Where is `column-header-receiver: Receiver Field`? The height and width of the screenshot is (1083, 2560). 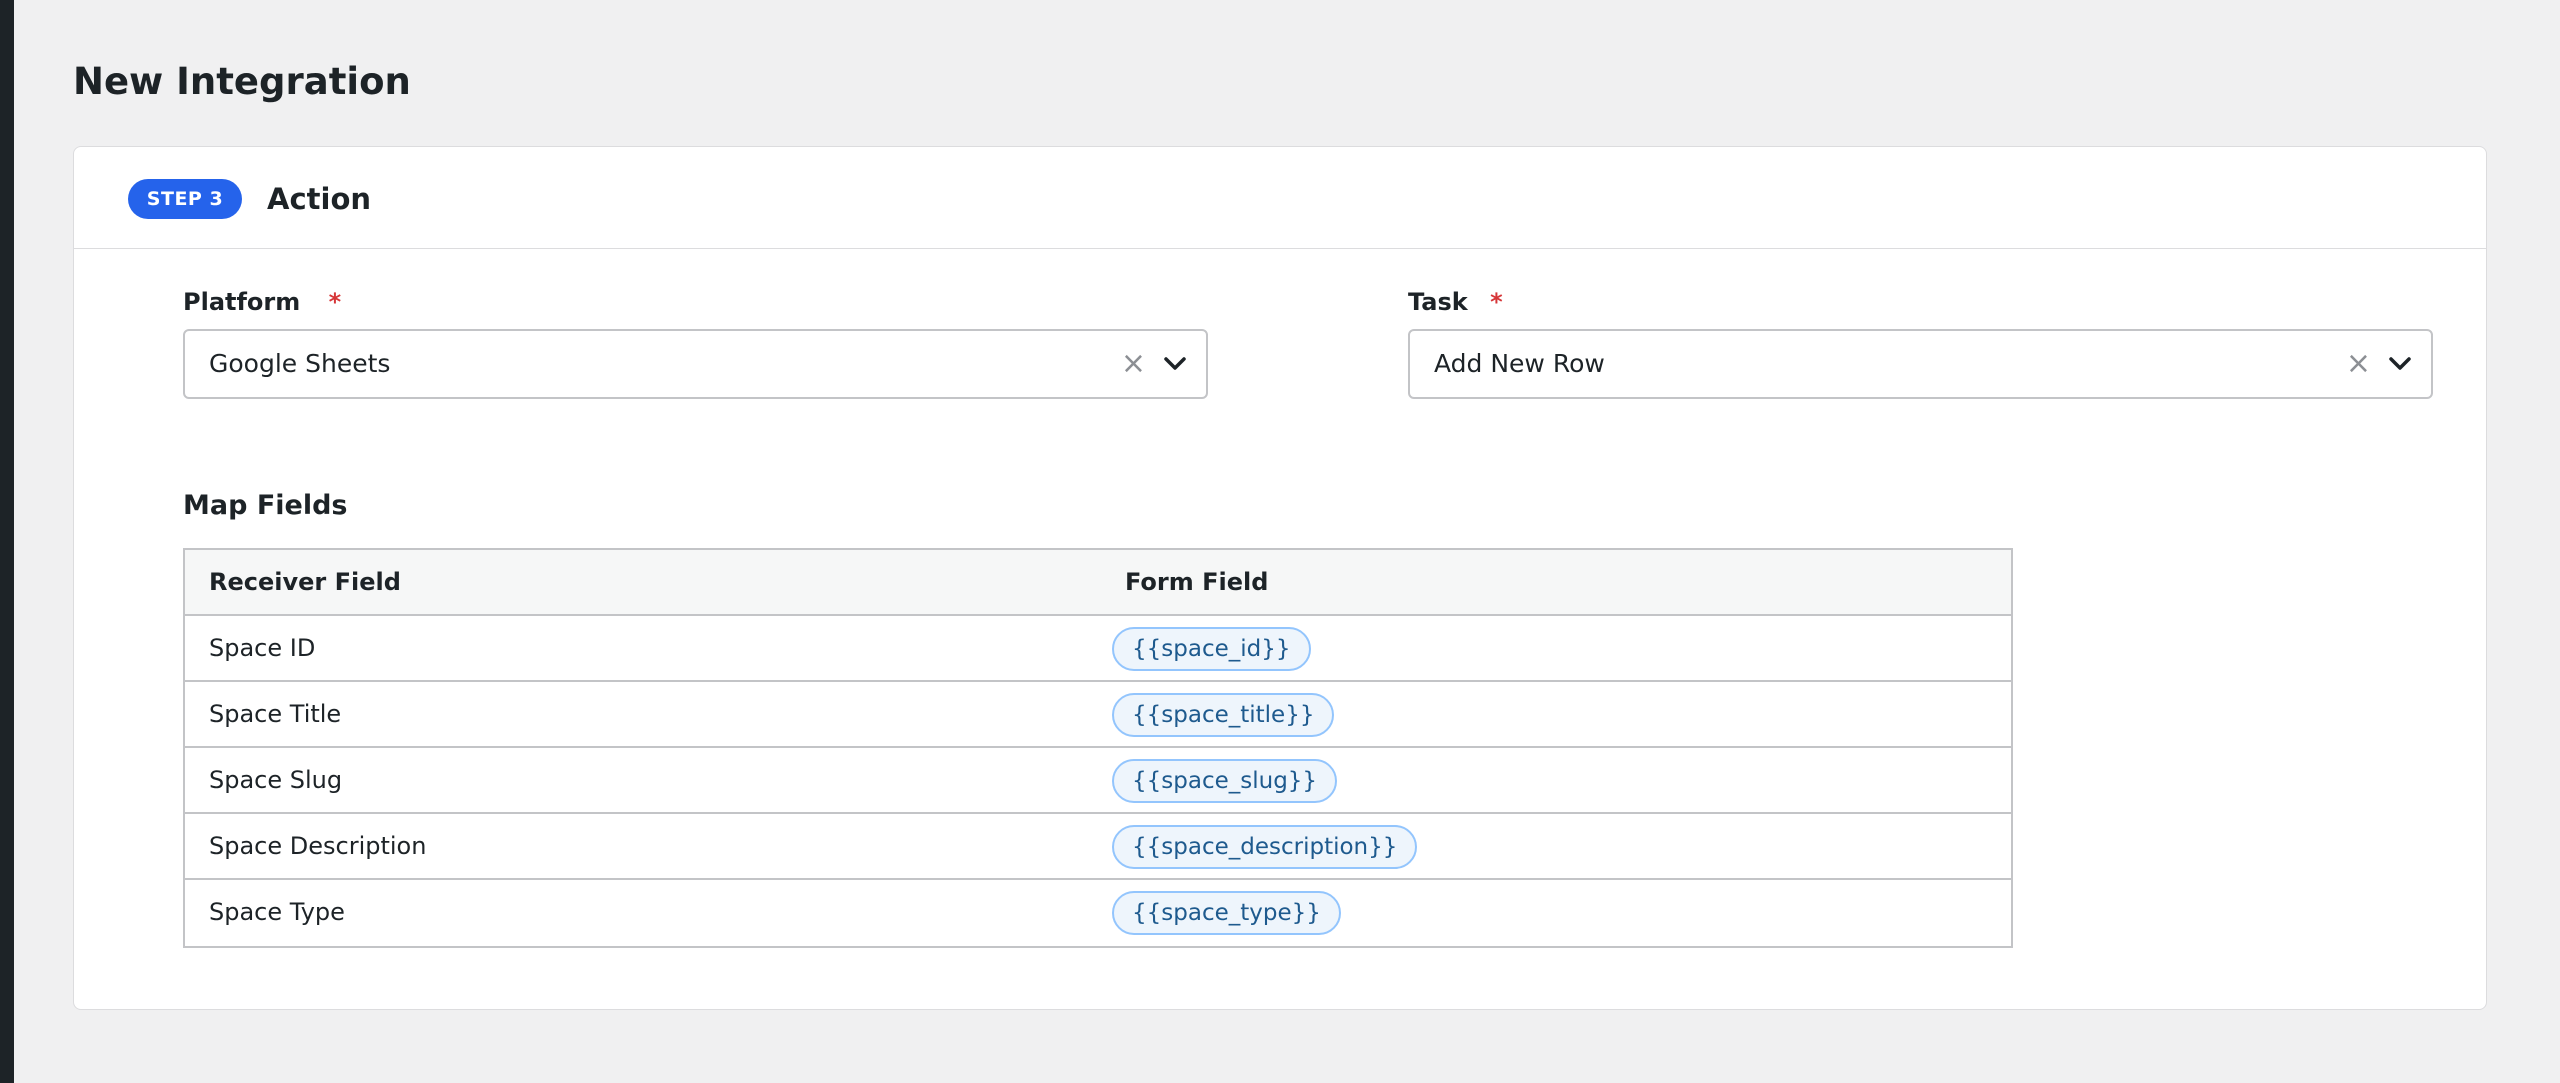
column-header-receiver: Receiver Field is located at coordinates (305, 582).